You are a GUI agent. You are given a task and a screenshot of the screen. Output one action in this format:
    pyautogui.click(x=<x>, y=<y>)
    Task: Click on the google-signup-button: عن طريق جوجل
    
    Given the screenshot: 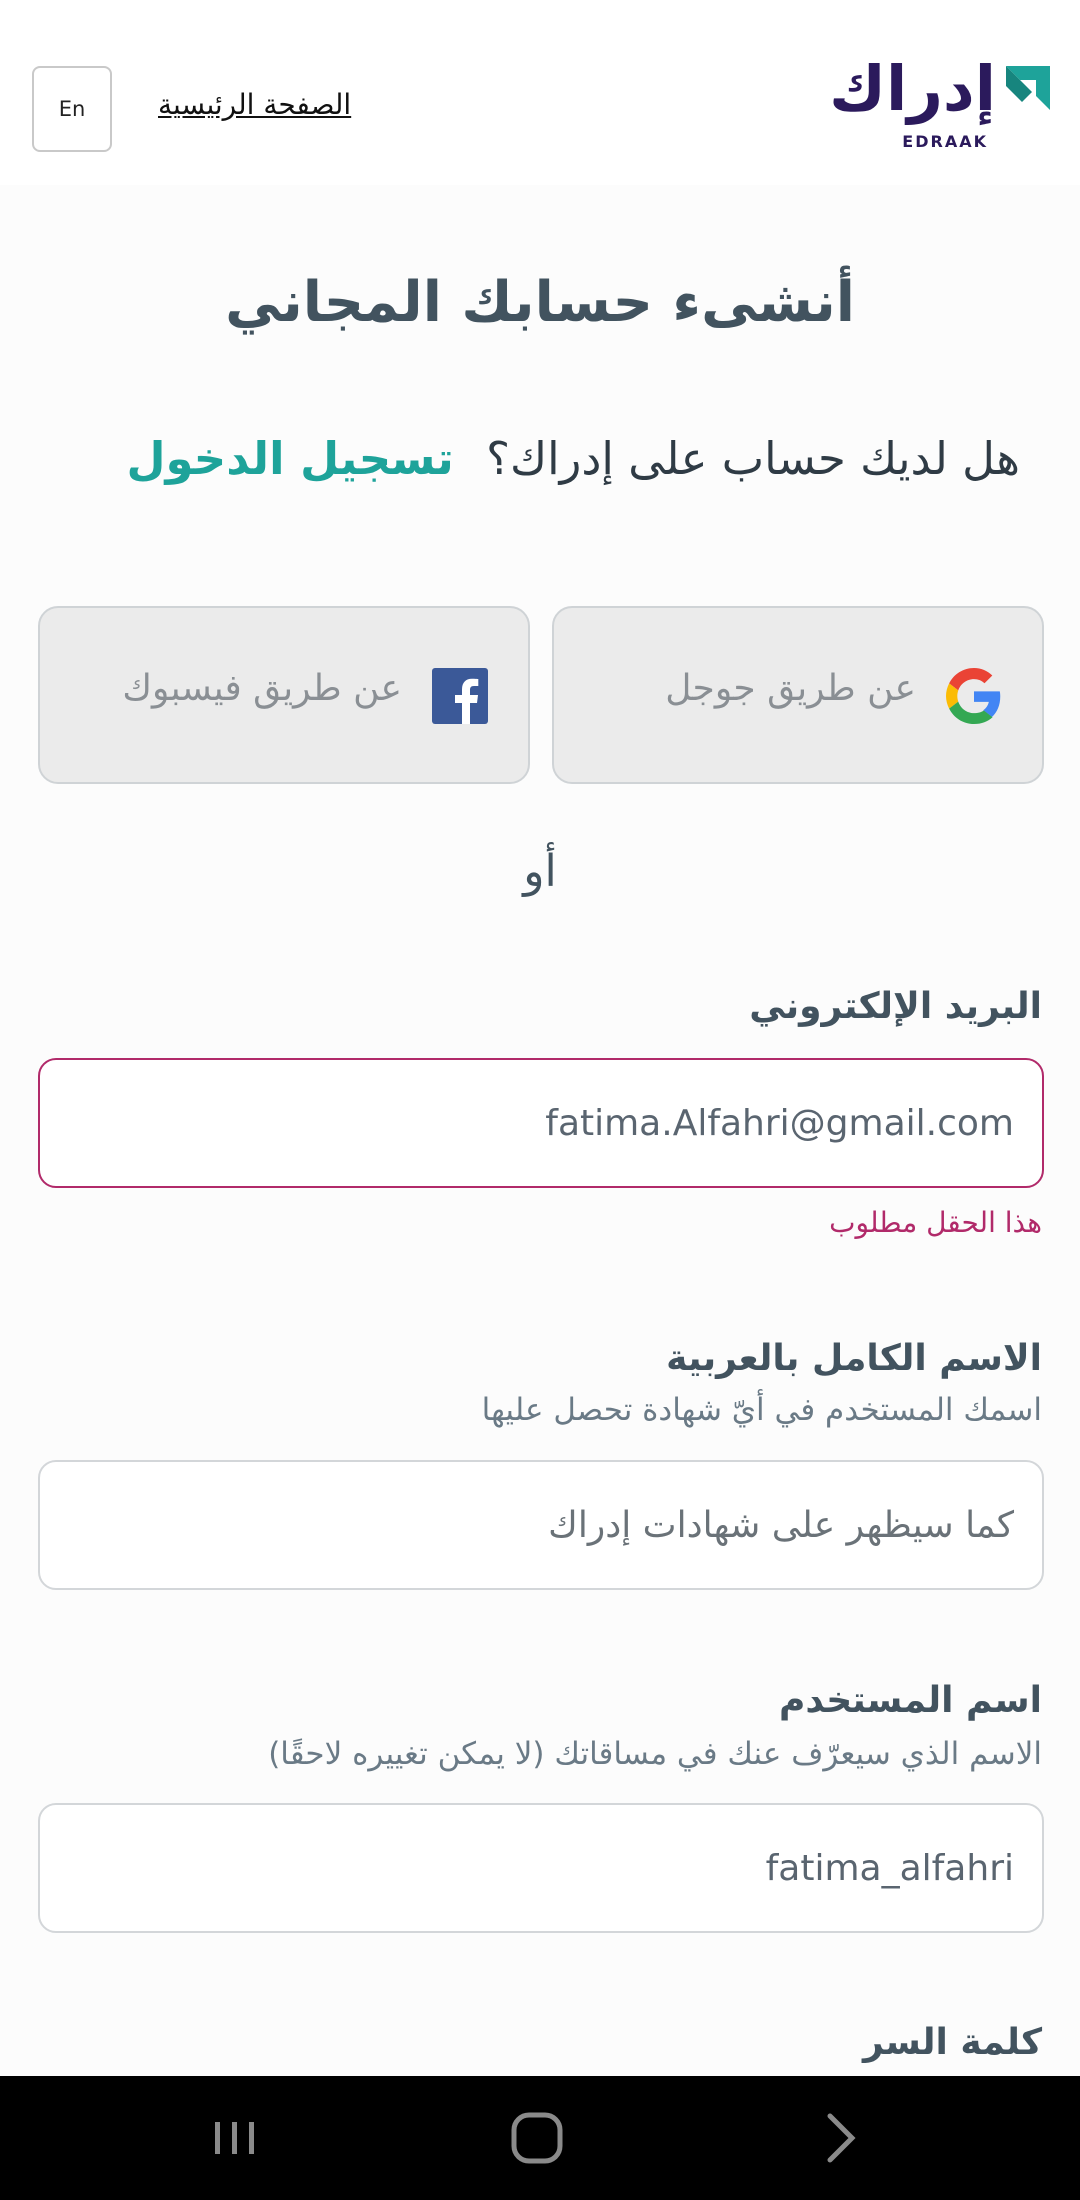 What is the action you would take?
    pyautogui.click(x=798, y=695)
    